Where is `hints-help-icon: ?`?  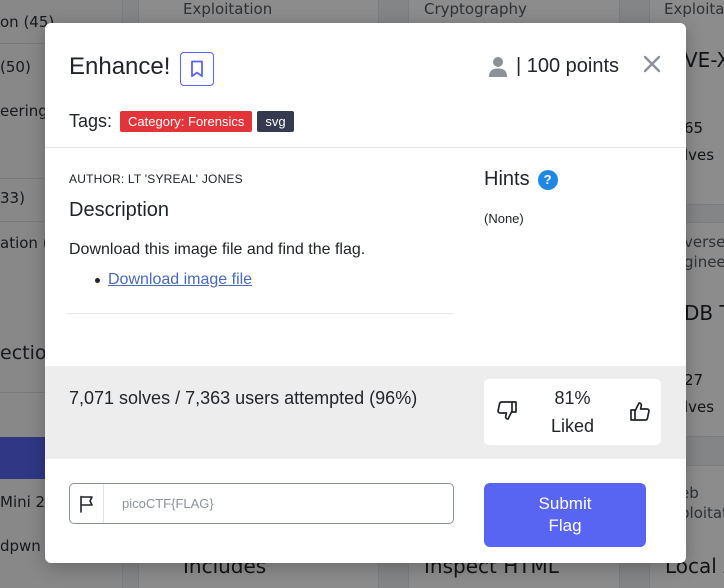
hints-help-icon: ? is located at coordinates (547, 179).